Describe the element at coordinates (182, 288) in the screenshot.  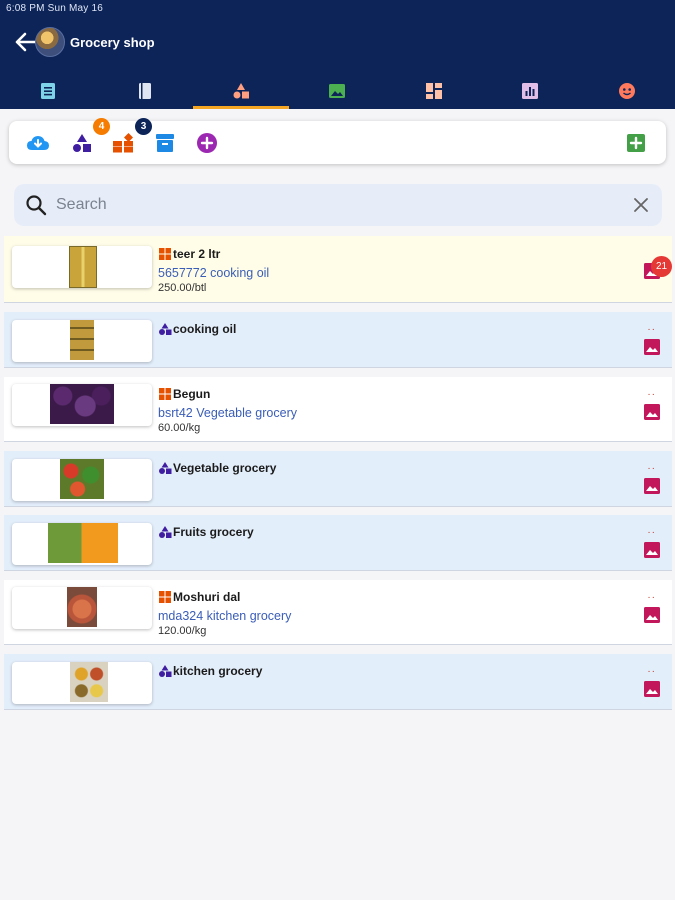
I see `item-price: 250.00/btl` at that location.